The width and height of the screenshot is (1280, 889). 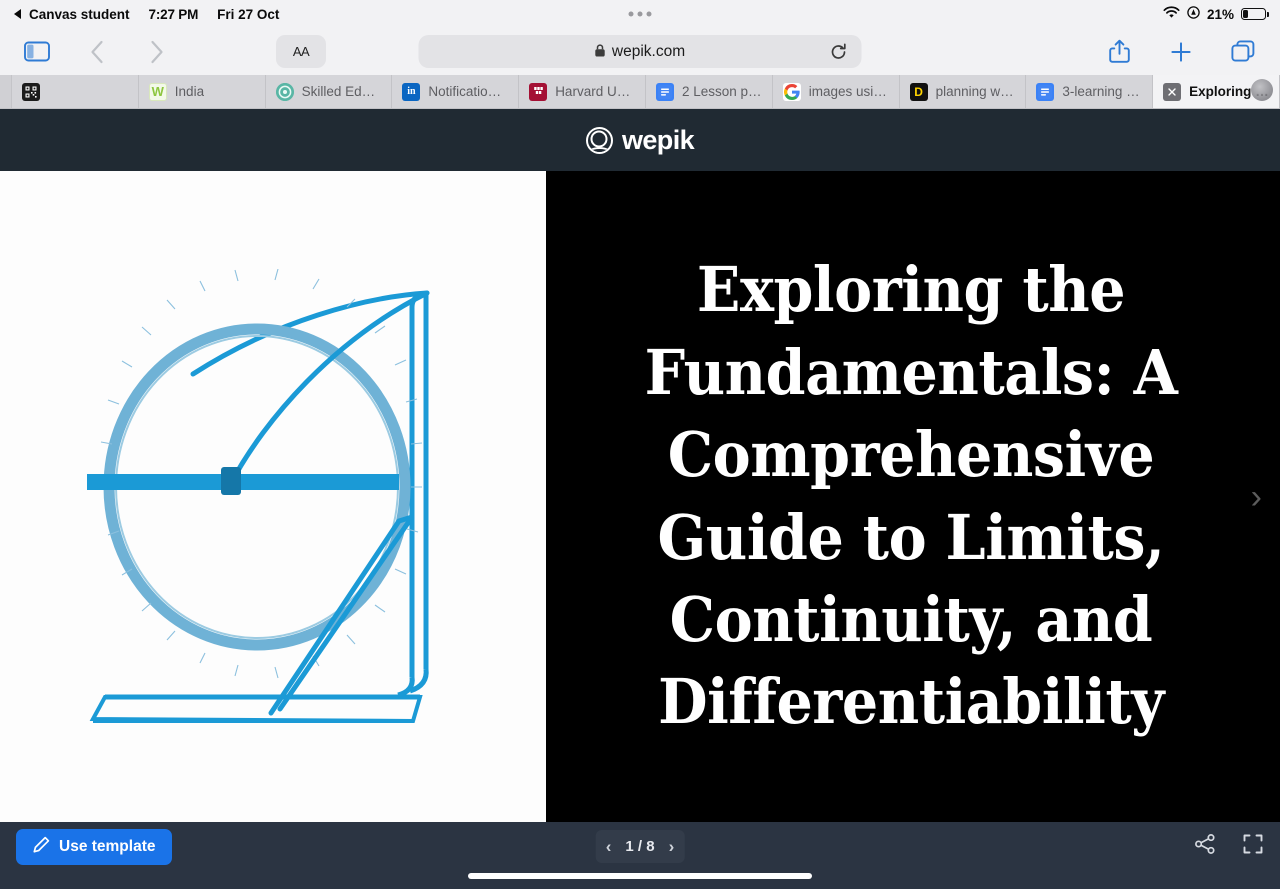 I want to click on new-tab-icon, so click(x=1181, y=52).